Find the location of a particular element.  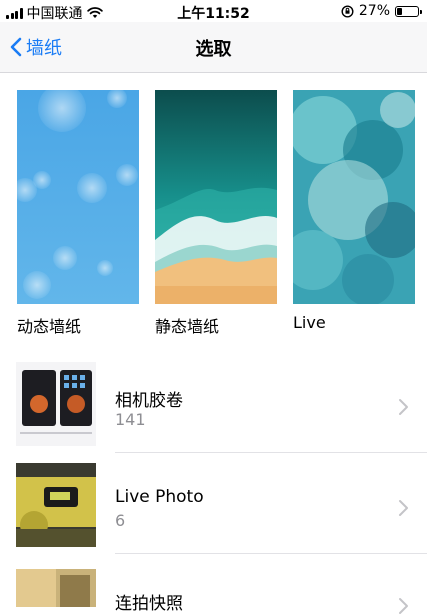

live-wallpaper-tile is located at coordinates (354, 197).